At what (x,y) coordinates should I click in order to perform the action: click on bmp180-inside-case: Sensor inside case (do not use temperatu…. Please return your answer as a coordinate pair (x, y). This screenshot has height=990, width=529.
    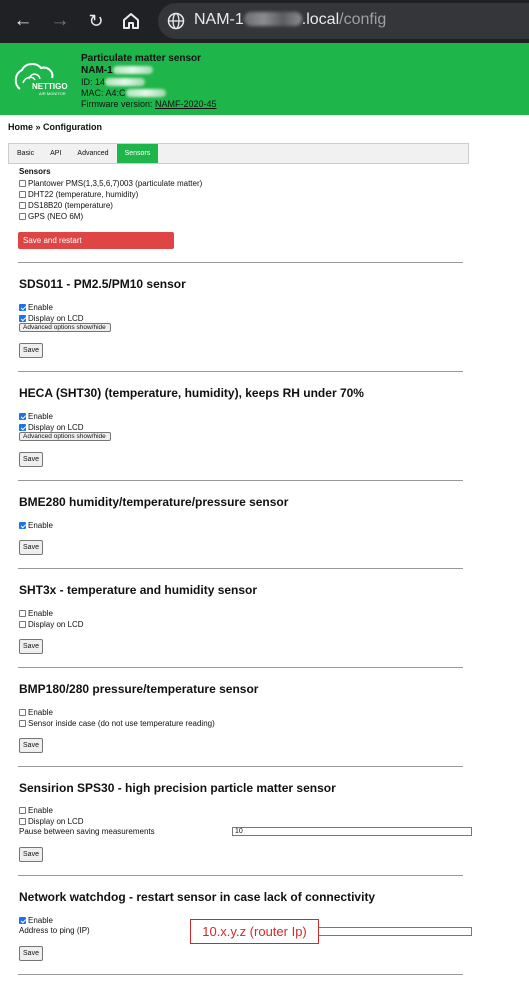
    Looking at the image, I should click on (117, 723).